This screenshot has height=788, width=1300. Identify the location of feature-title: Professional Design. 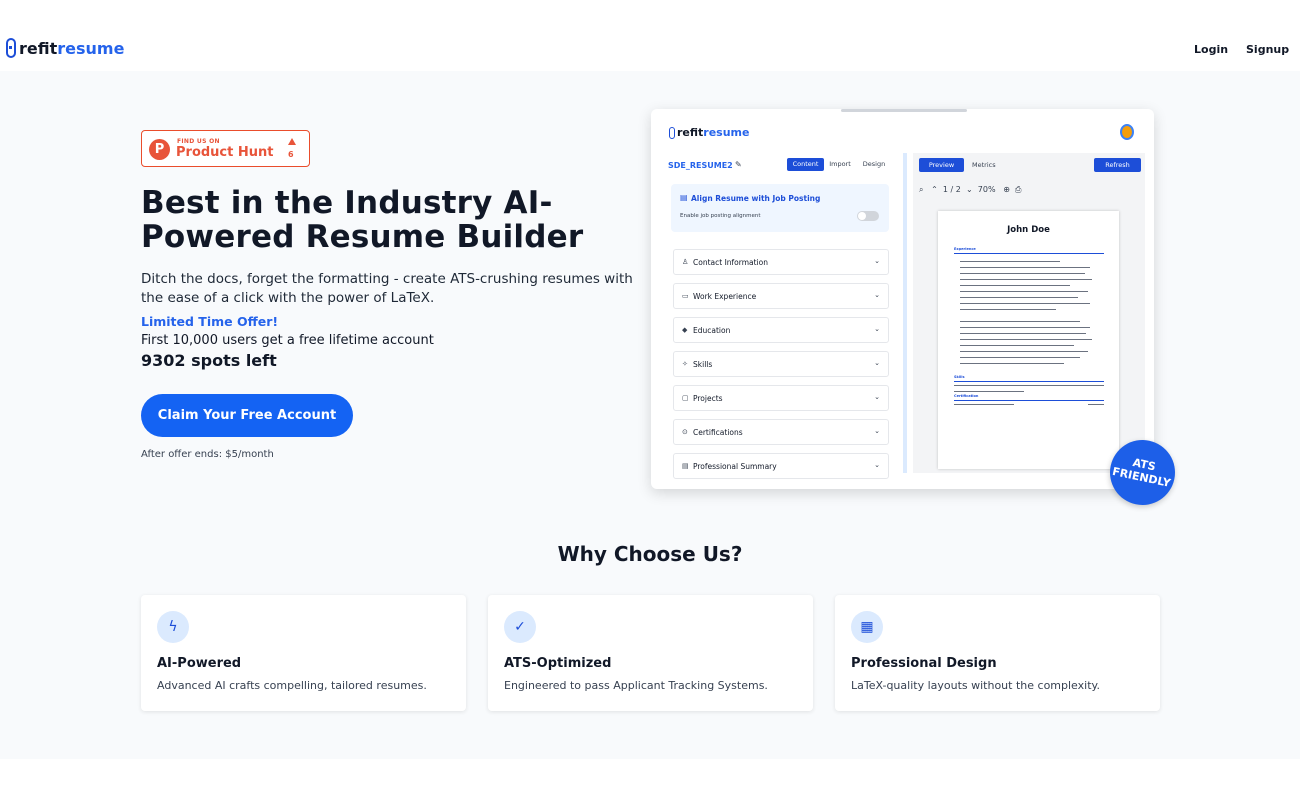
(924, 663).